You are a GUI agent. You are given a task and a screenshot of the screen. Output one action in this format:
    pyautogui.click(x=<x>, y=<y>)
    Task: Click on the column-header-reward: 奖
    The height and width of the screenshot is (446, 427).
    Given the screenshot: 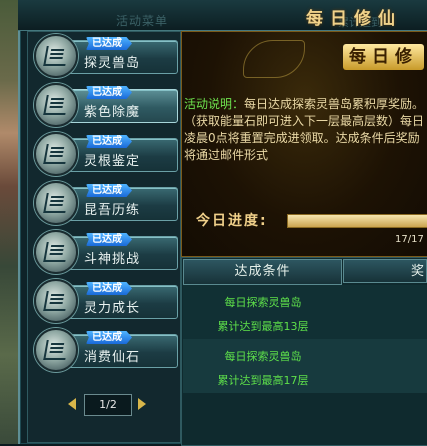 What is the action you would take?
    pyautogui.click(x=385, y=271)
    